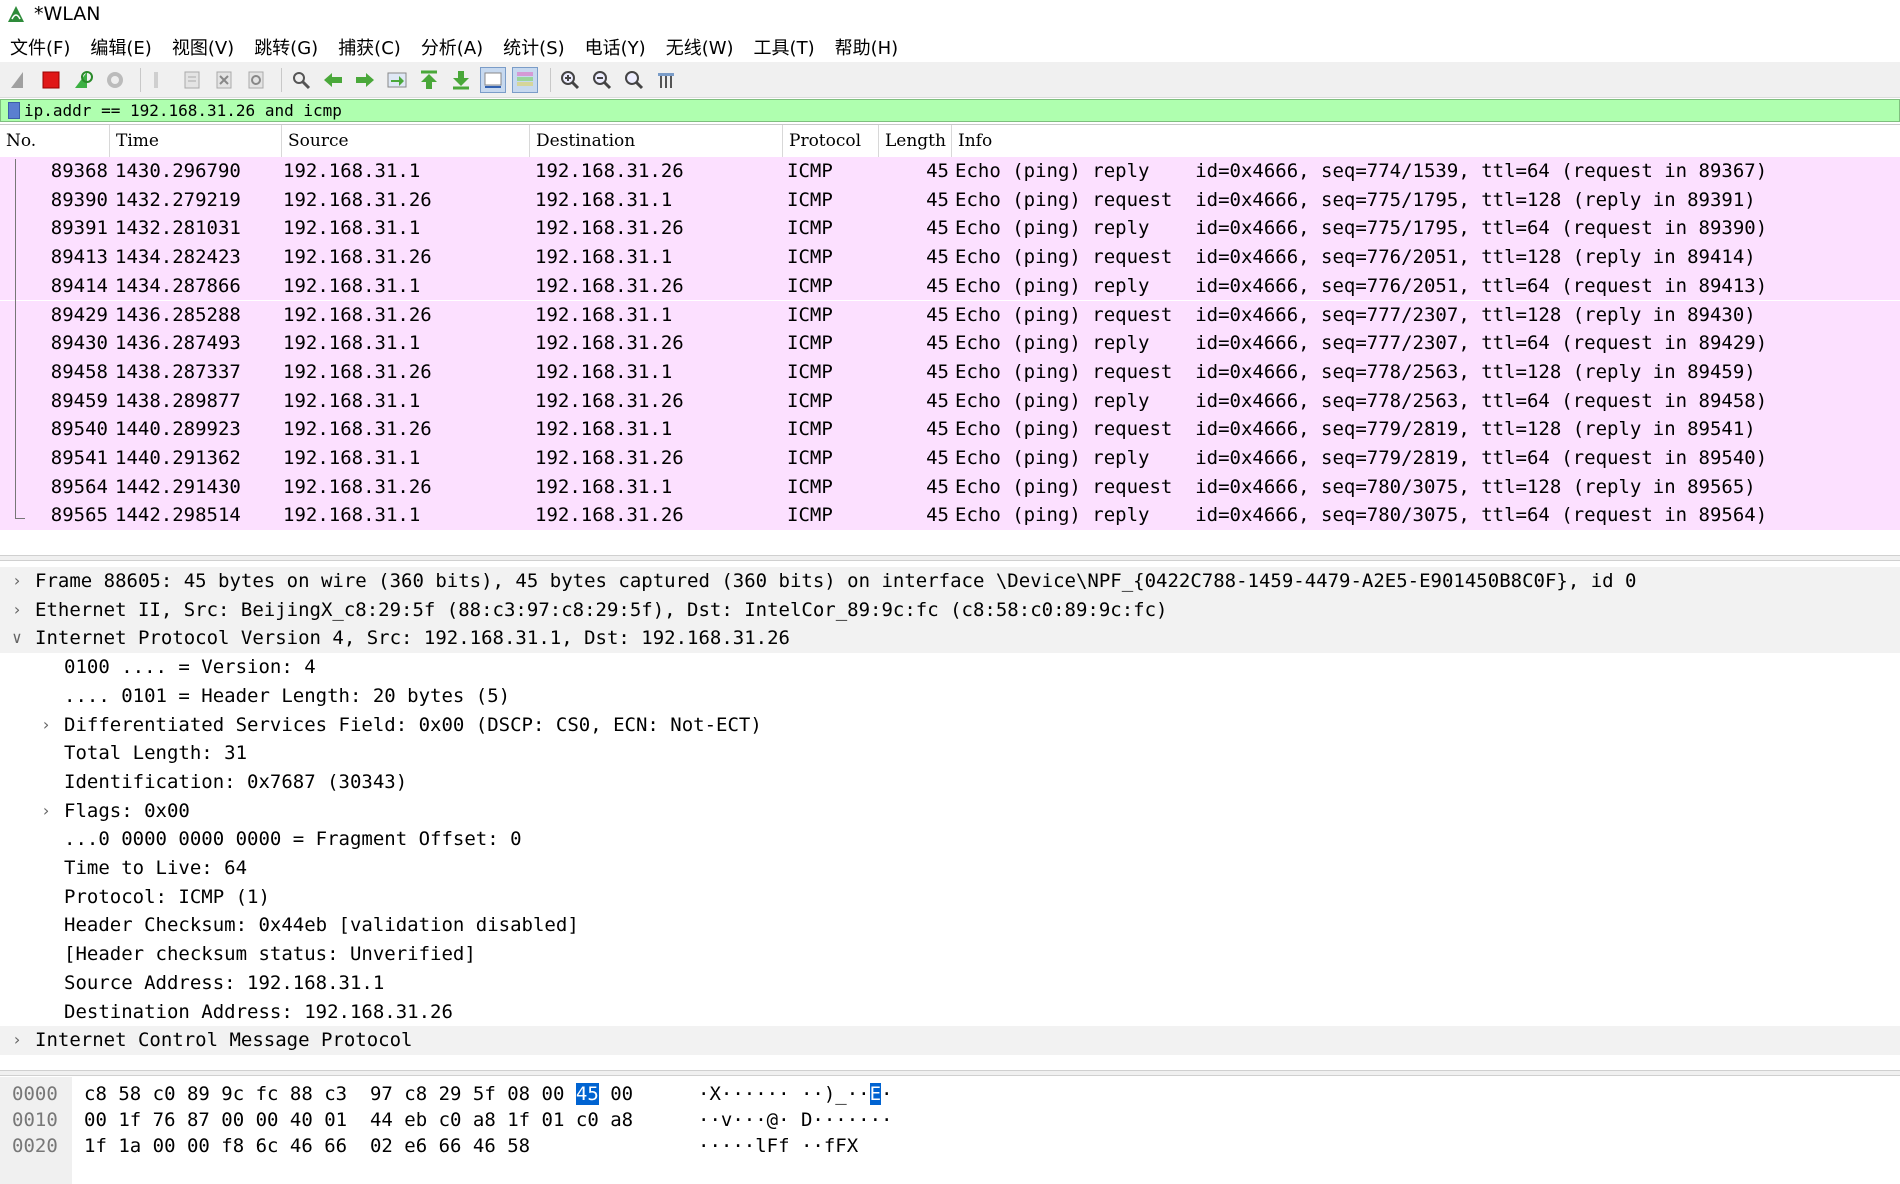 The image size is (1900, 1184). Describe the element at coordinates (192, 80) in the screenshot. I see `save-file-icon` at that location.